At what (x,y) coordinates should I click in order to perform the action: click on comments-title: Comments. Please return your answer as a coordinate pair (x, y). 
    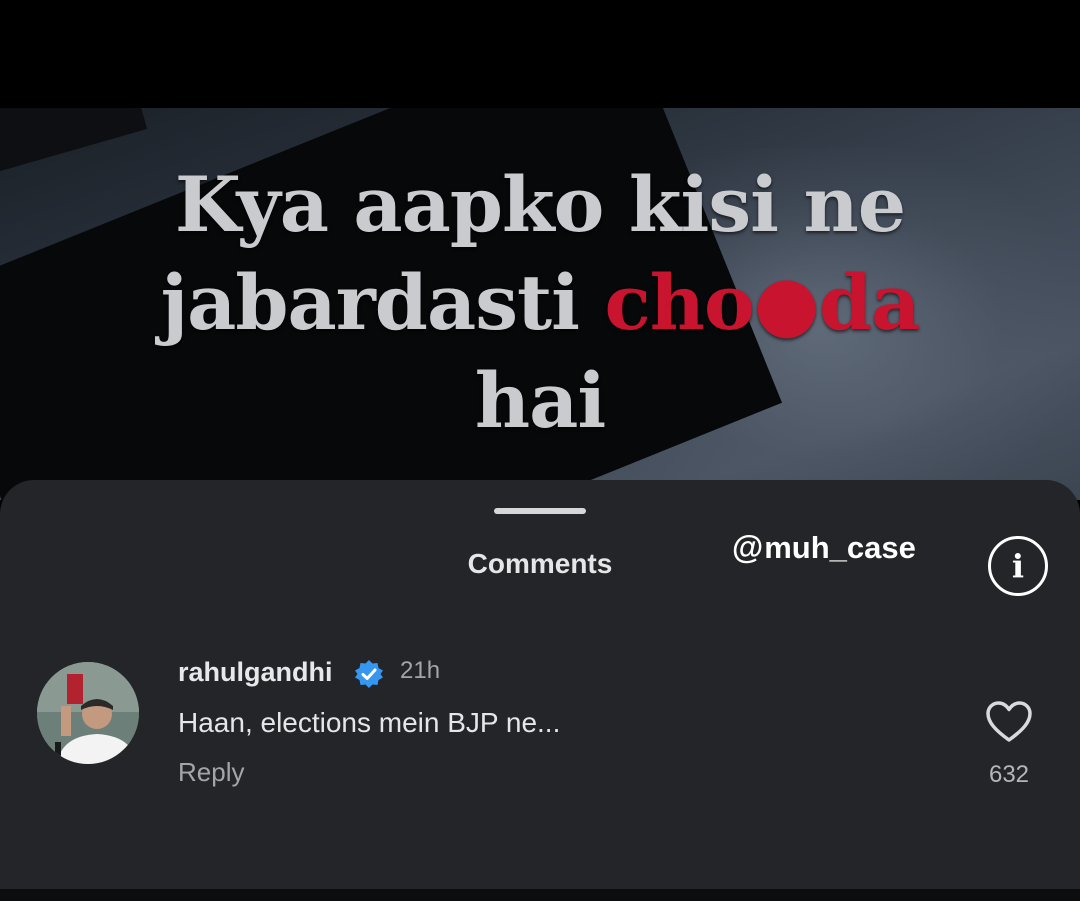
    Looking at the image, I should click on (540, 563).